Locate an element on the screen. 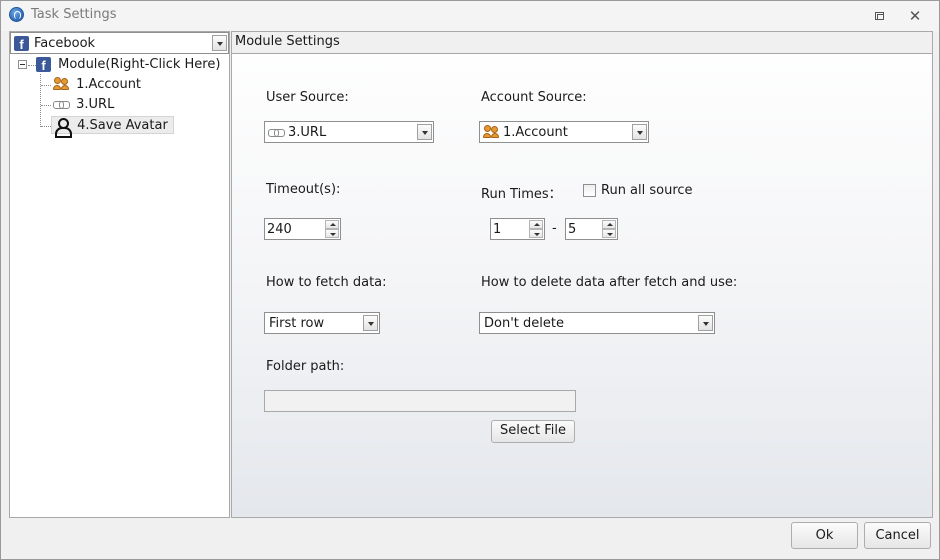 This screenshot has height=560, width=940. tree-item-url: 3.URL is located at coordinates (83, 105).